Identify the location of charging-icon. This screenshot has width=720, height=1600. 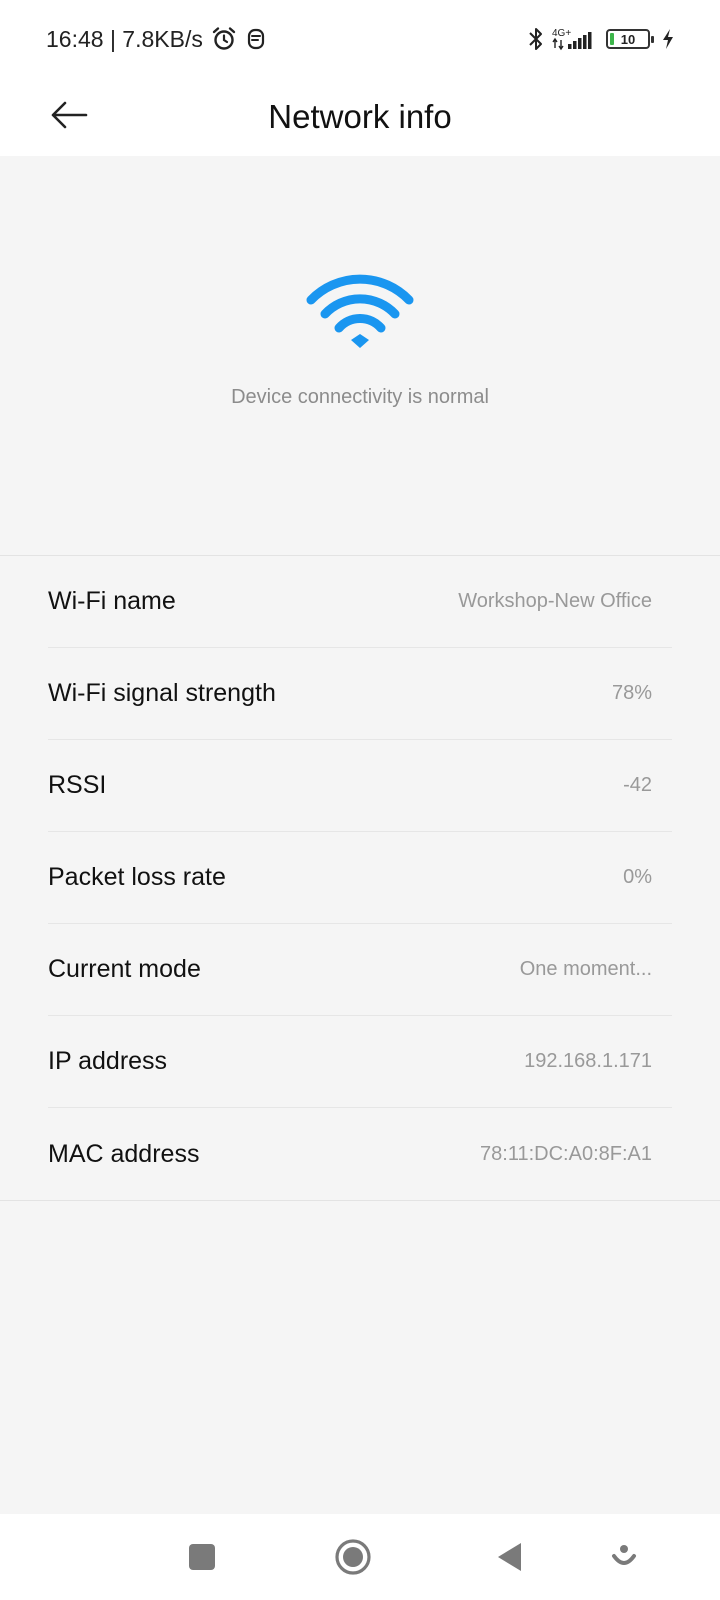
(668, 39).